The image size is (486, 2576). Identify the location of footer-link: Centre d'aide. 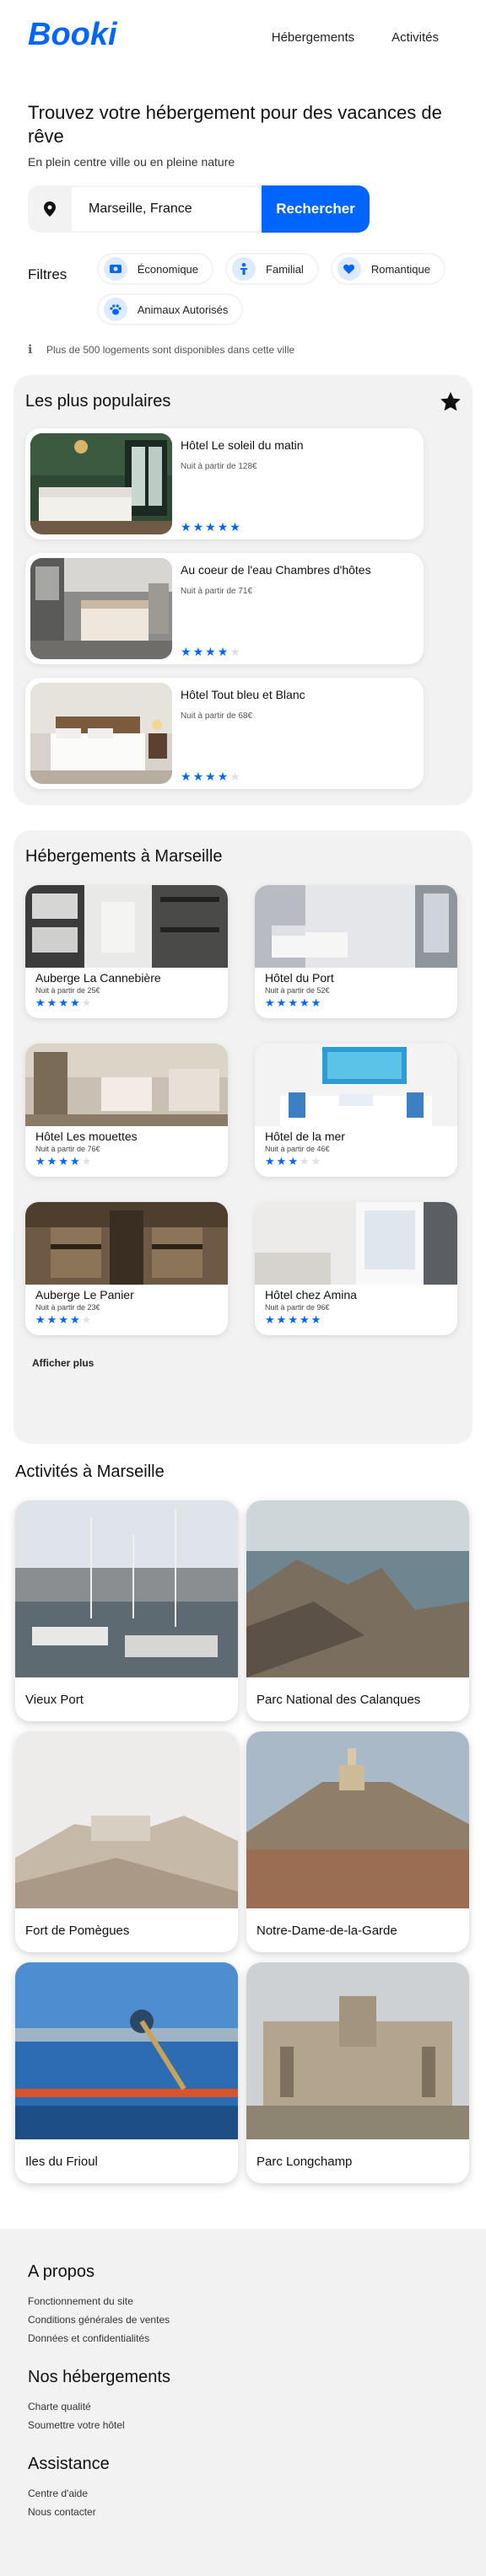
(243, 2493).